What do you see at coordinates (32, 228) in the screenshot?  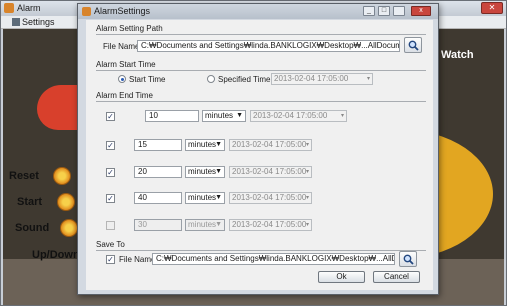 I see `label-sound: Sound` at bounding box center [32, 228].